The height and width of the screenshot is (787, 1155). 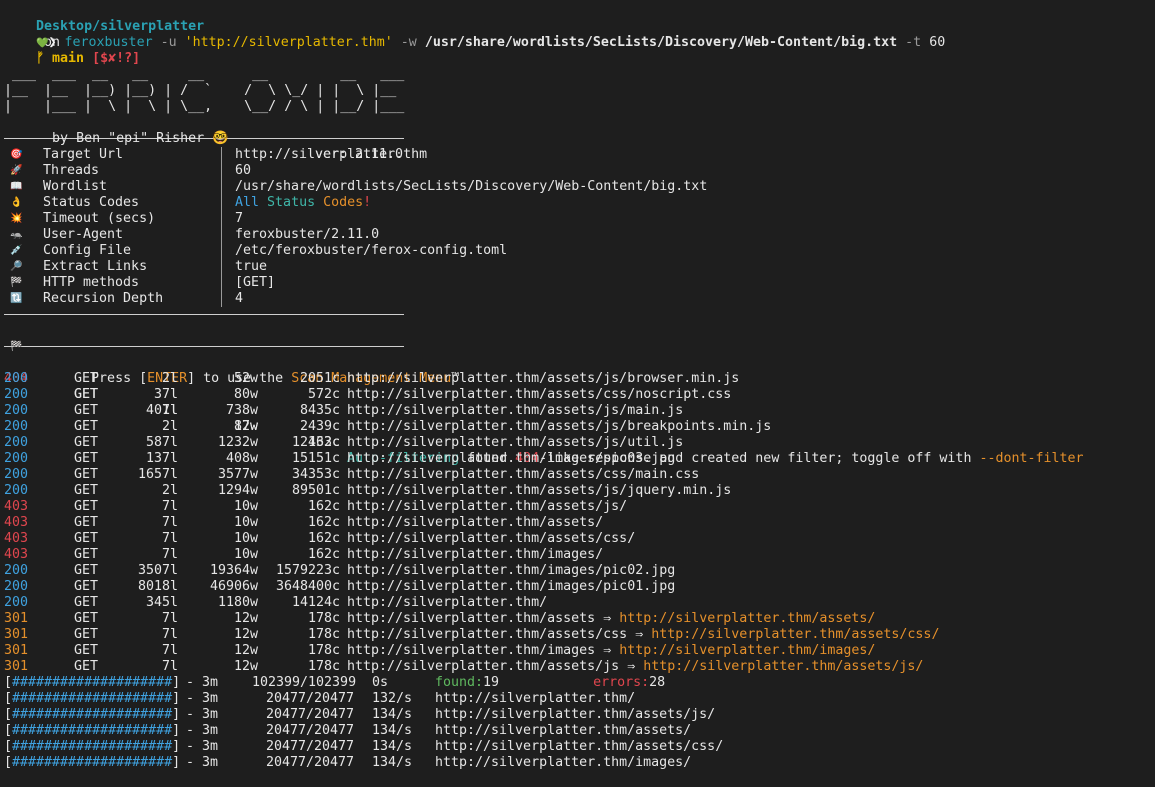 What do you see at coordinates (315, 474) in the screenshot?
I see `char-count: 34353c` at bounding box center [315, 474].